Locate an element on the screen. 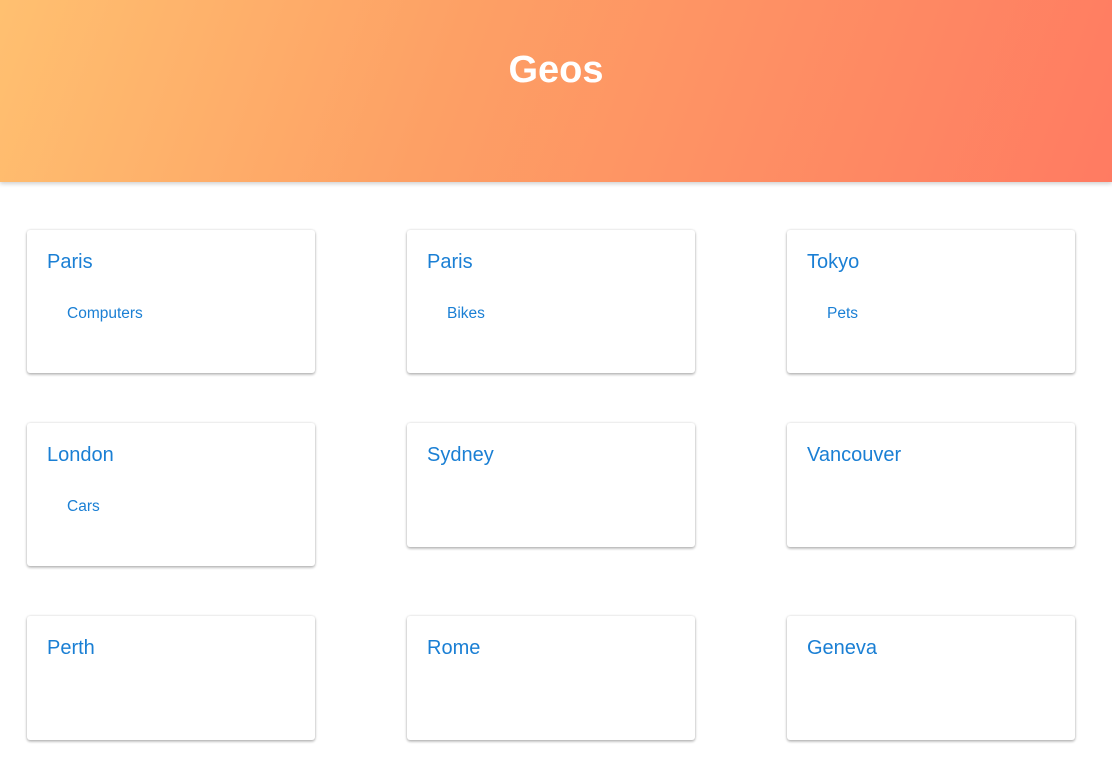 This screenshot has width=1112, height=768. geo-card: Tokyo Pets is located at coordinates (931, 301).